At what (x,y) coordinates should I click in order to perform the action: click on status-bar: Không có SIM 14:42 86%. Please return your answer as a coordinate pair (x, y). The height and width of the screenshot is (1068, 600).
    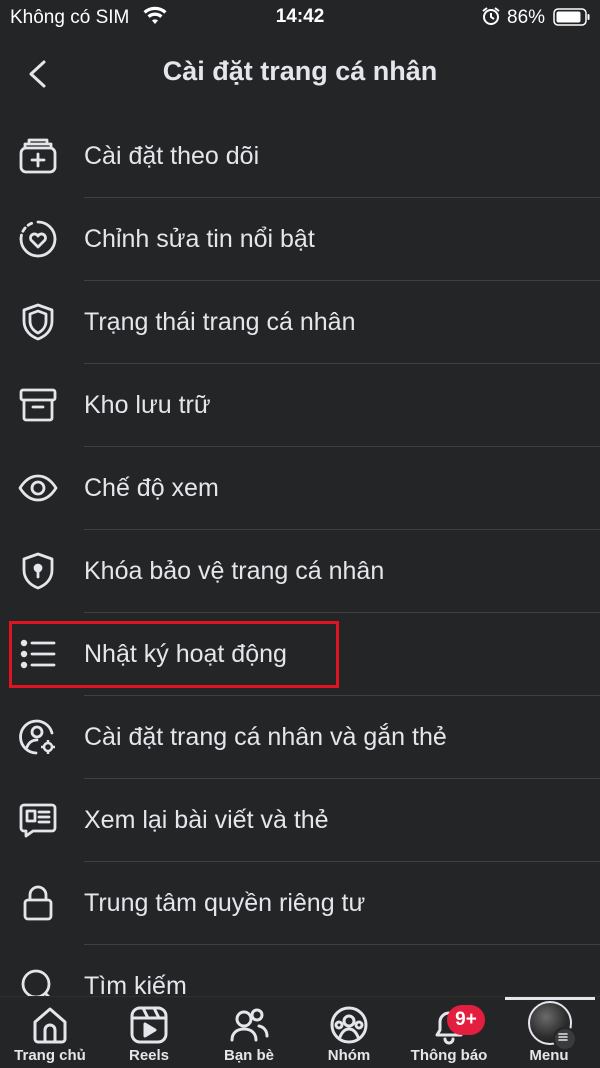
    Looking at the image, I should click on (300, 17).